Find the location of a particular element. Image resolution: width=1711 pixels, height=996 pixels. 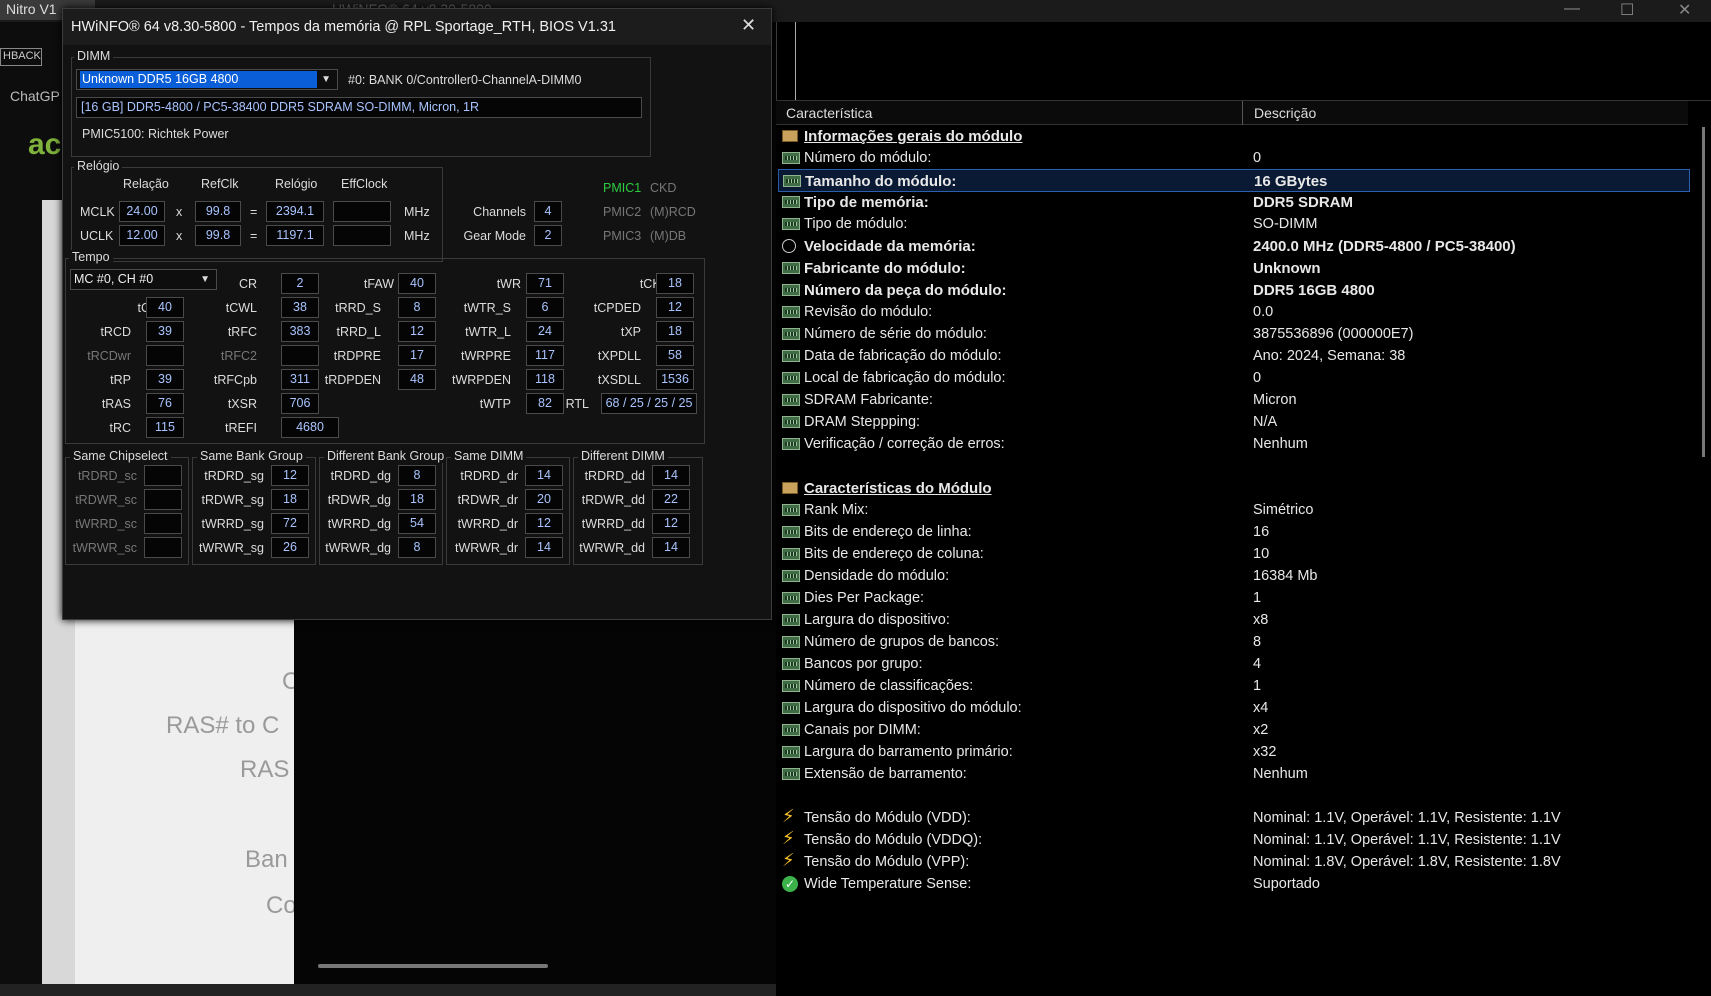

info-row: Densidade do módulo: 16384 Mb is located at coordinates (1234, 576).